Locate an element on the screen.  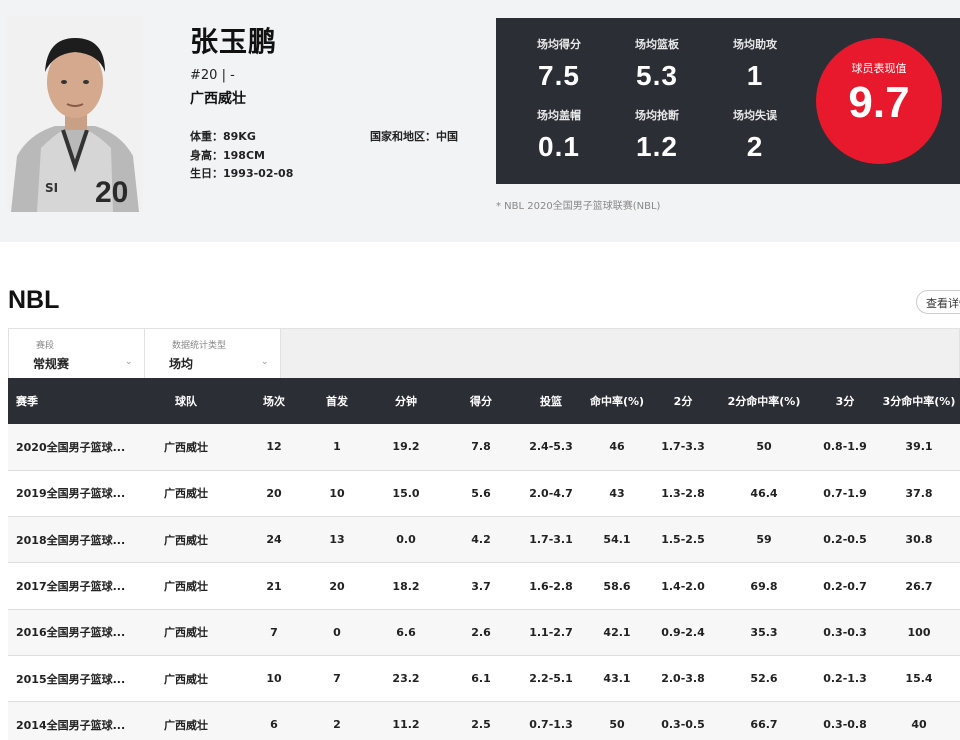
header-row: 赛季 球队 场次 首发 分钟 得分 投篮 命中率(%) 2分 2分命中率(%) 3分 3分命中率(%) is located at coordinates (484, 401).